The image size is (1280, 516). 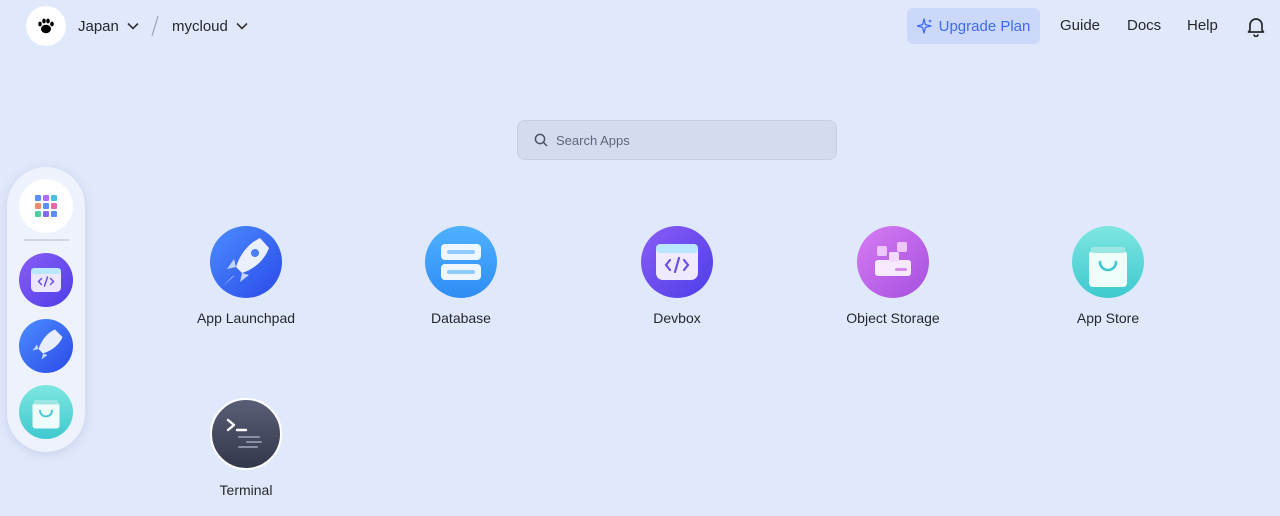 I want to click on region-selector: Japan, so click(x=108, y=26).